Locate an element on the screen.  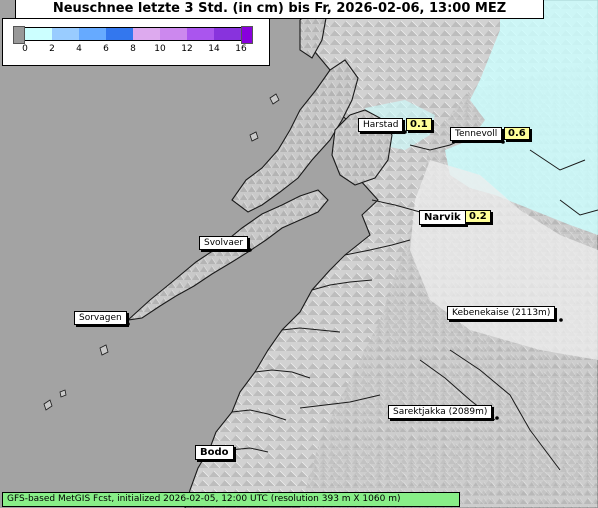
legend-tick-label: 2 is located at coordinates (52, 49).